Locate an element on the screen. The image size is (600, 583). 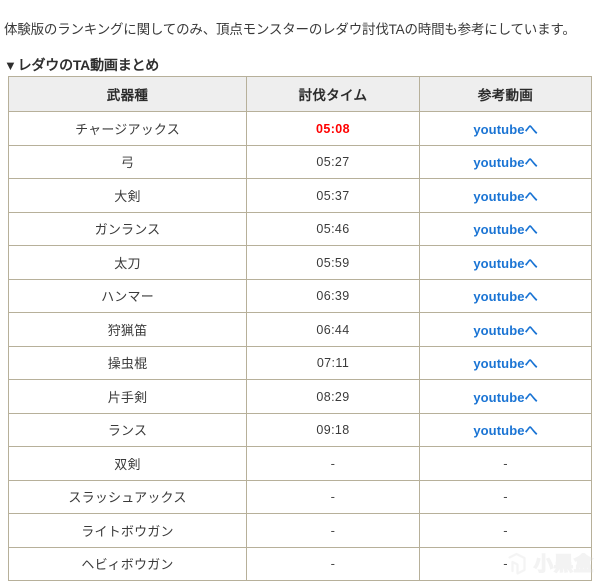
cell-time: 05:27 is located at coordinates (333, 161).